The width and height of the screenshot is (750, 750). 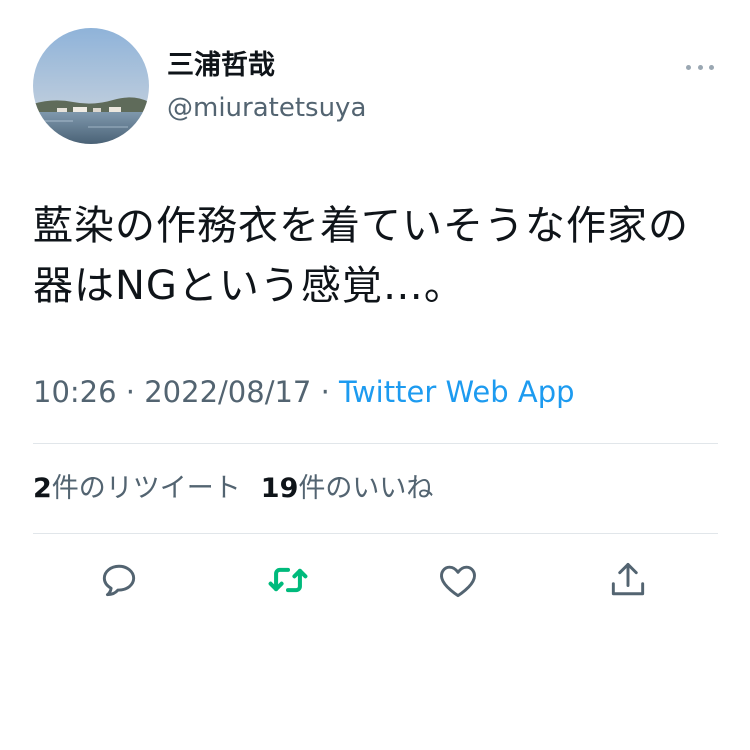 What do you see at coordinates (42, 488) in the screenshot?
I see `retweets-count: 2` at bounding box center [42, 488].